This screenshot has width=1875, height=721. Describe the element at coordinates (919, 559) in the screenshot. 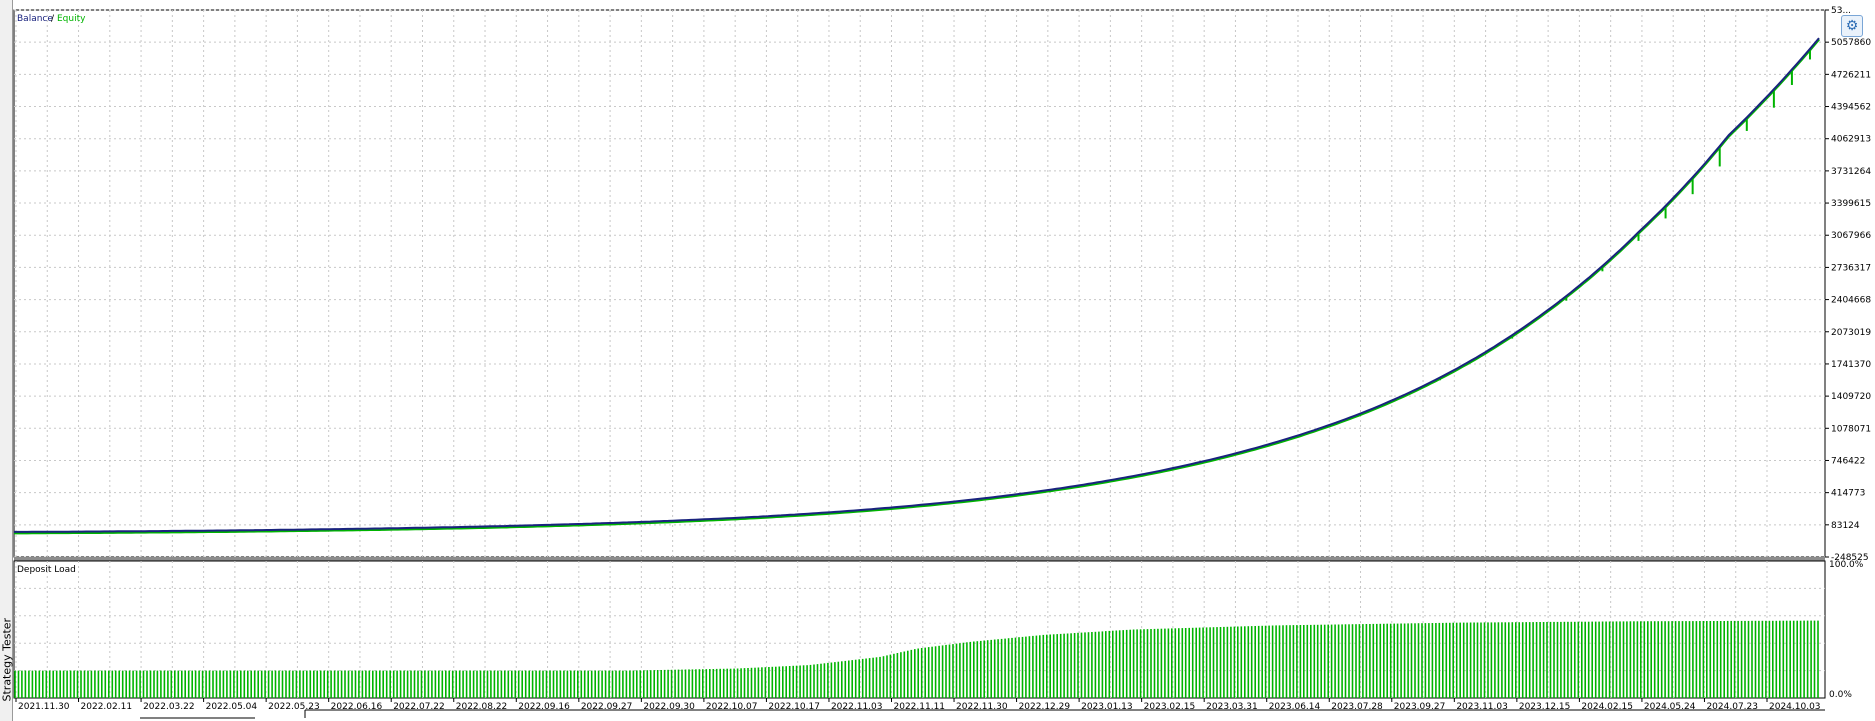

I see `panel-divider` at that location.